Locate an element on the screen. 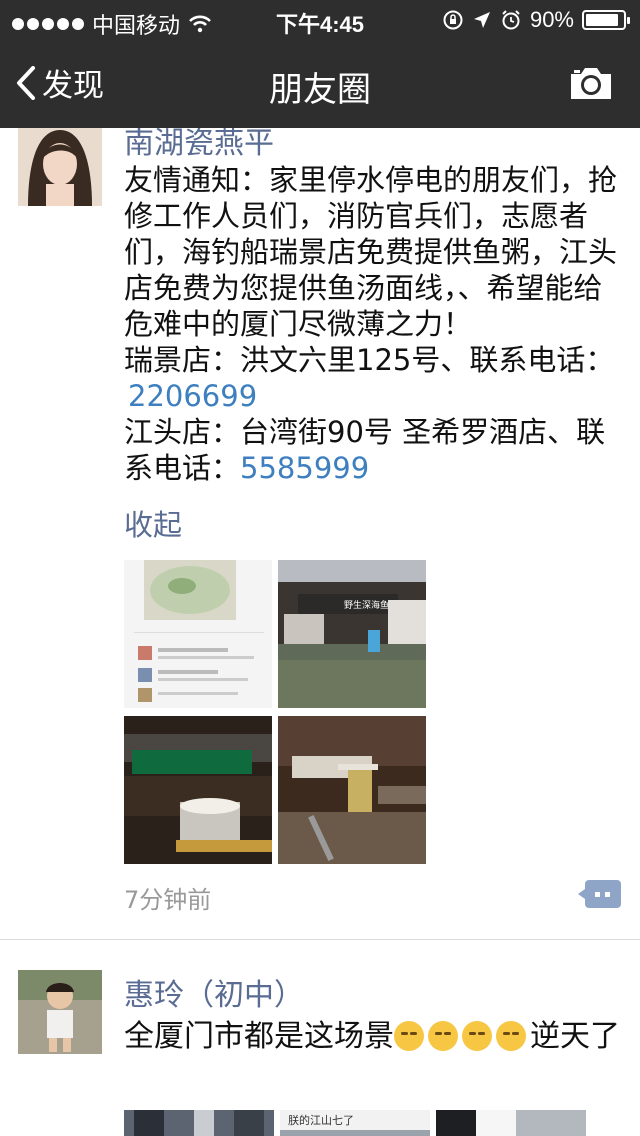 This screenshot has width=640, height=1136. comment-dots-icon is located at coordinates (602, 894).